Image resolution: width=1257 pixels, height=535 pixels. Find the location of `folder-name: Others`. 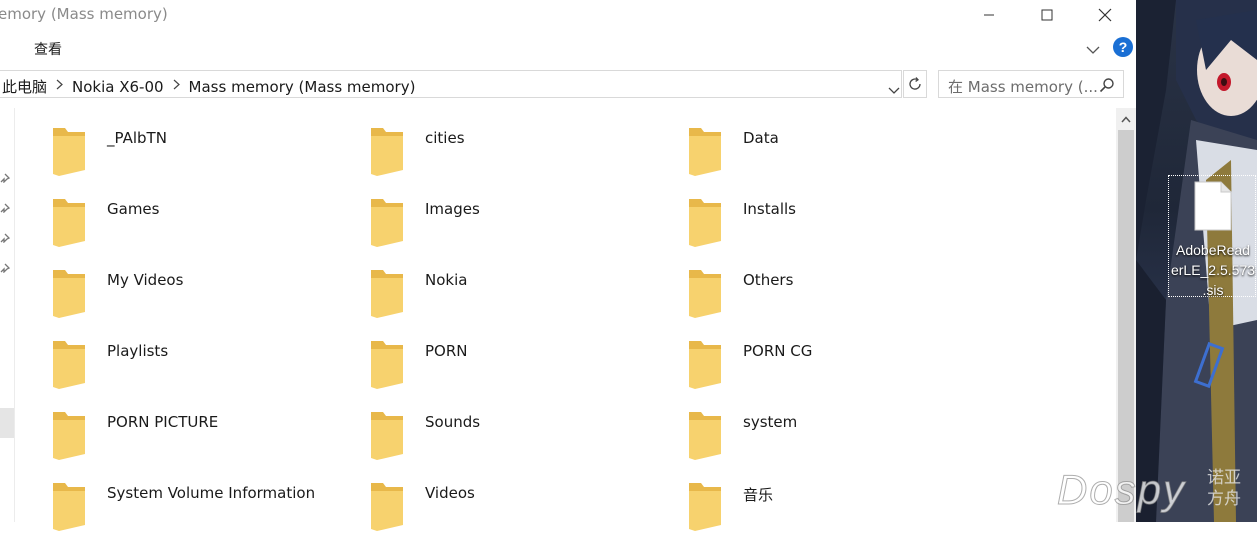

folder-name: Others is located at coordinates (768, 280).